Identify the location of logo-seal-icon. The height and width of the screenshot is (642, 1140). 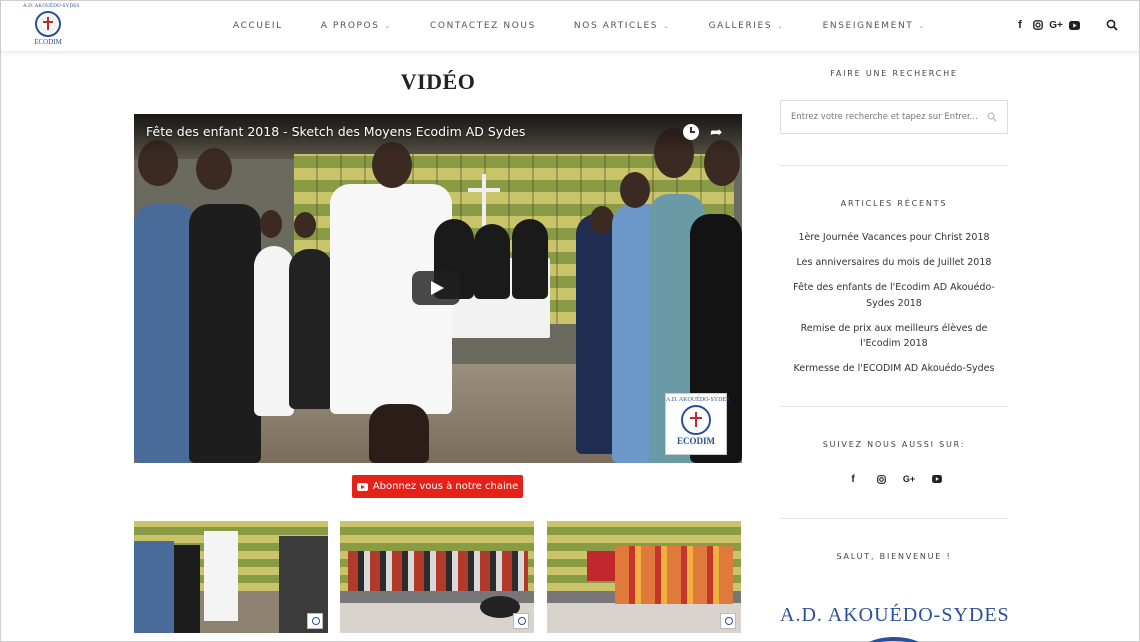
(48, 24).